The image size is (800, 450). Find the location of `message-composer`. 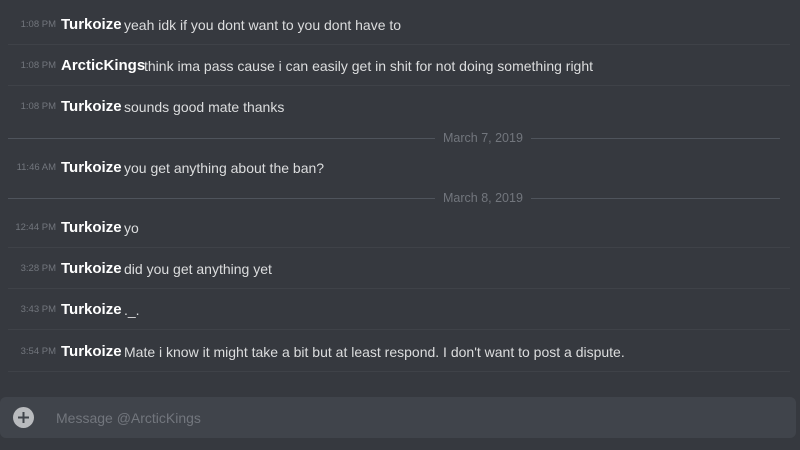

message-composer is located at coordinates (398, 417).